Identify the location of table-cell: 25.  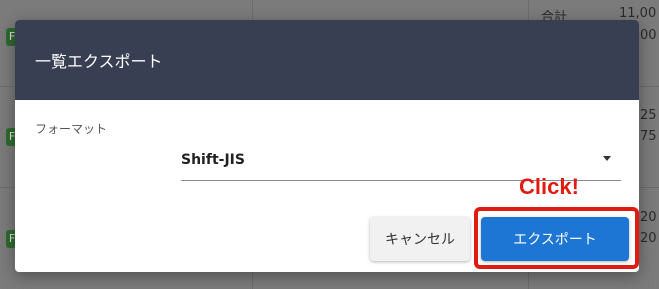
(648, 115).